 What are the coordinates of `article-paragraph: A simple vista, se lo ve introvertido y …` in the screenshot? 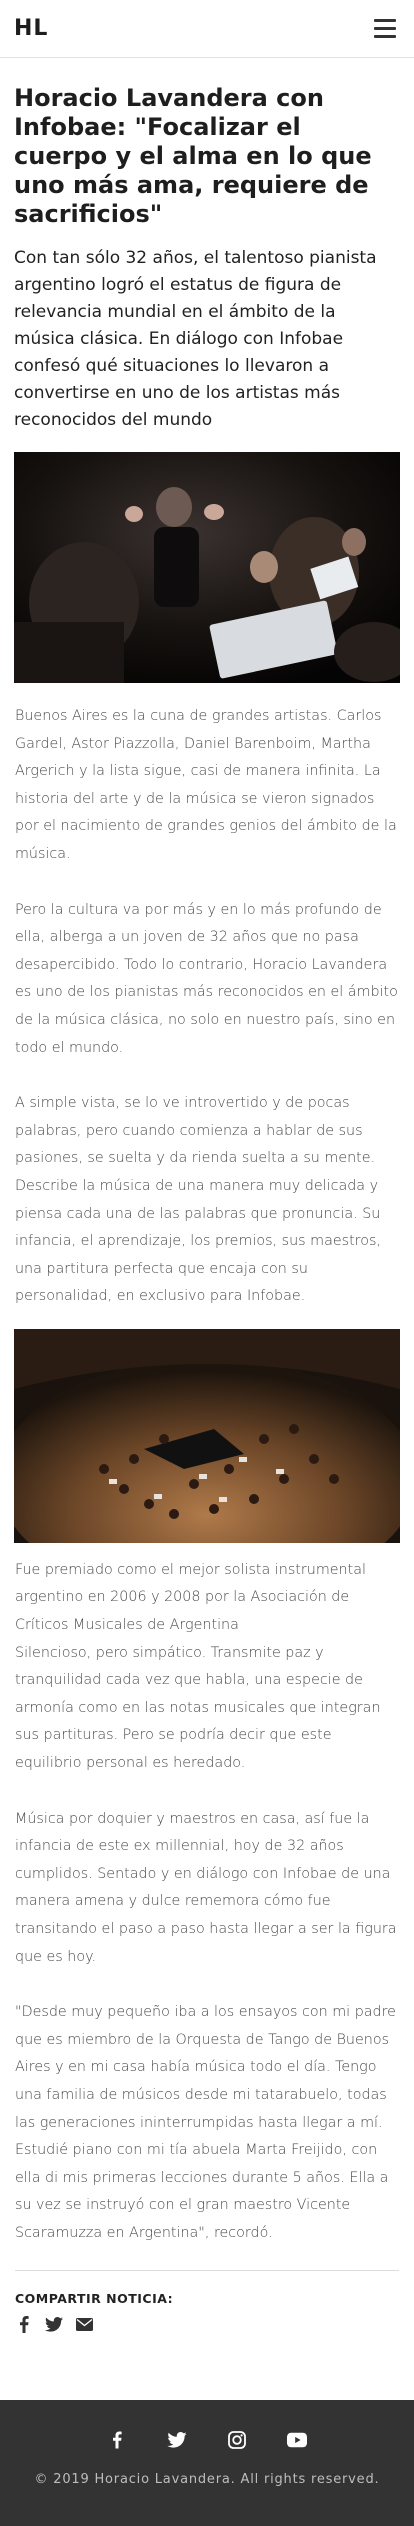 It's located at (198, 1200).